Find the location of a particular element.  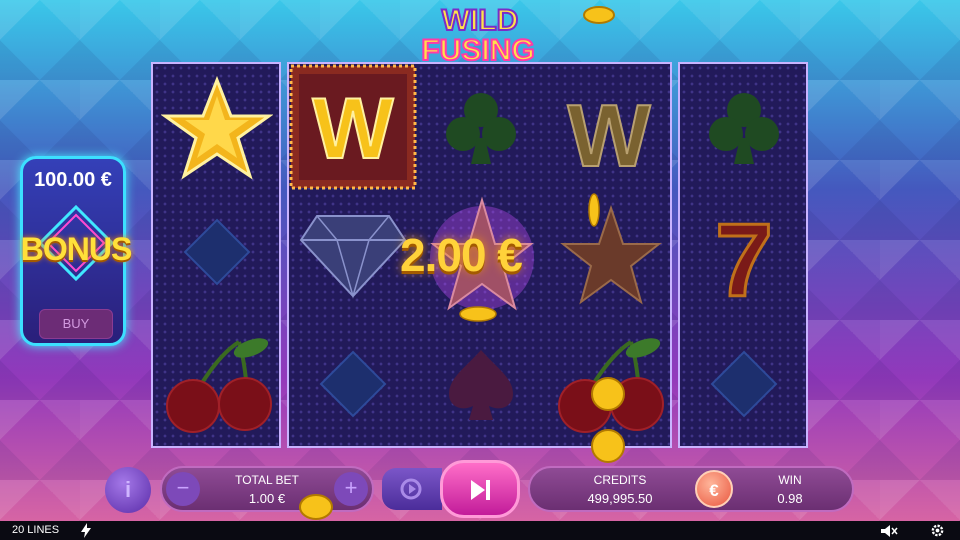

info-button: i is located at coordinates (128, 490).